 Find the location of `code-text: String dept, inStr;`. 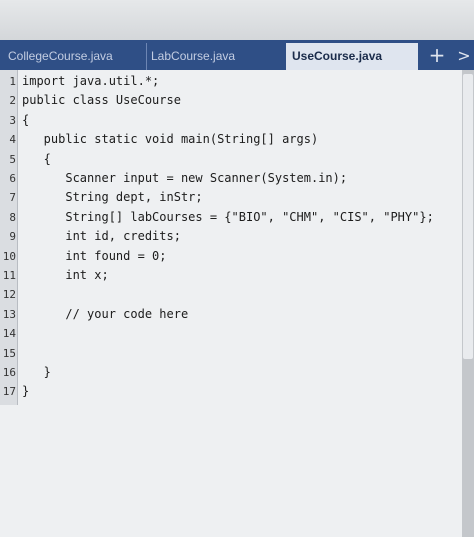

code-text: String dept, inStr; is located at coordinates (112, 197).